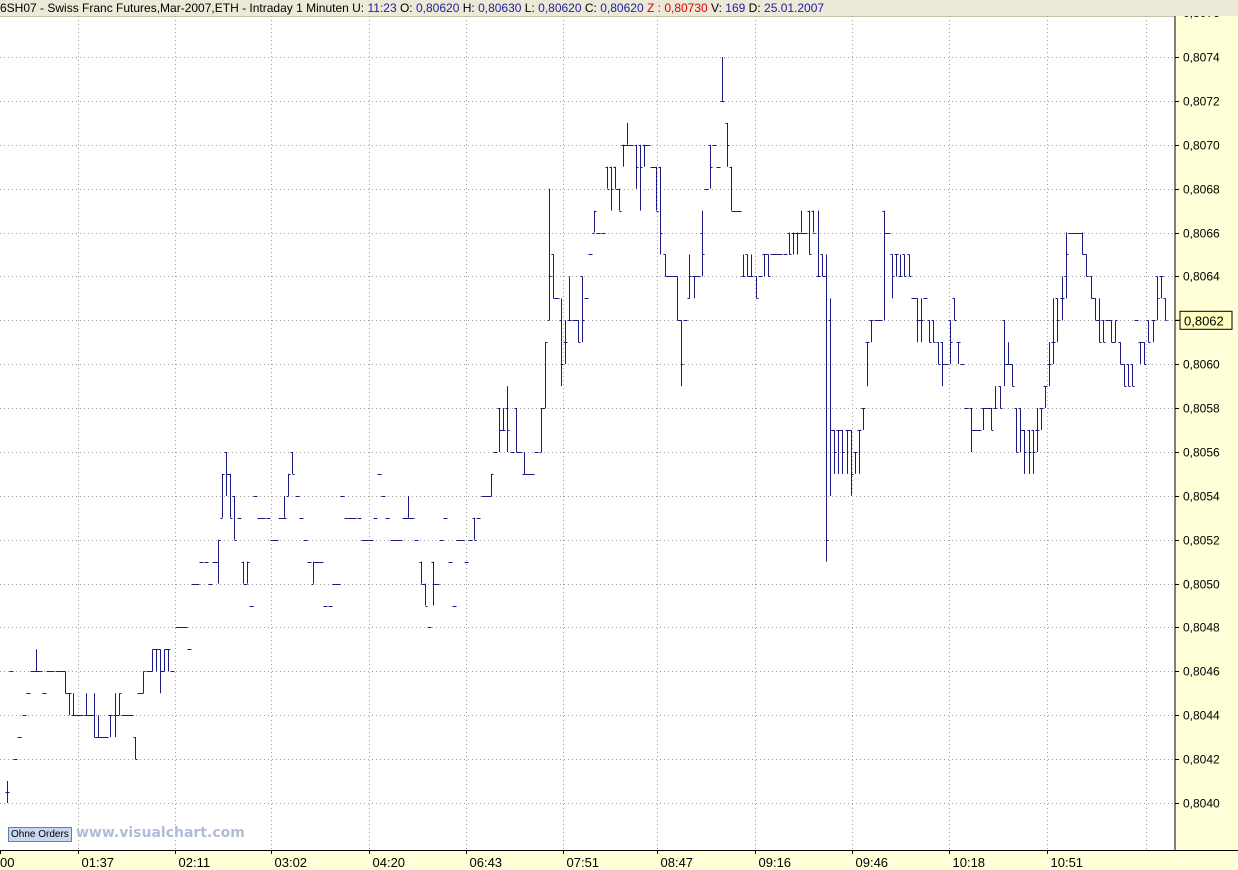 This screenshot has width=1238, height=870. I want to click on u-label: U:, so click(358, 8).